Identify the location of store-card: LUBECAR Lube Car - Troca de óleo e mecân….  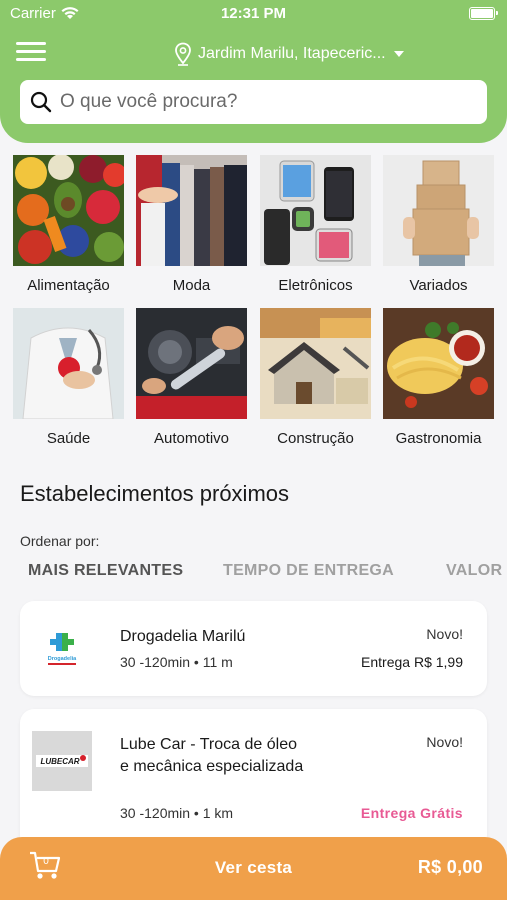
(253, 779).